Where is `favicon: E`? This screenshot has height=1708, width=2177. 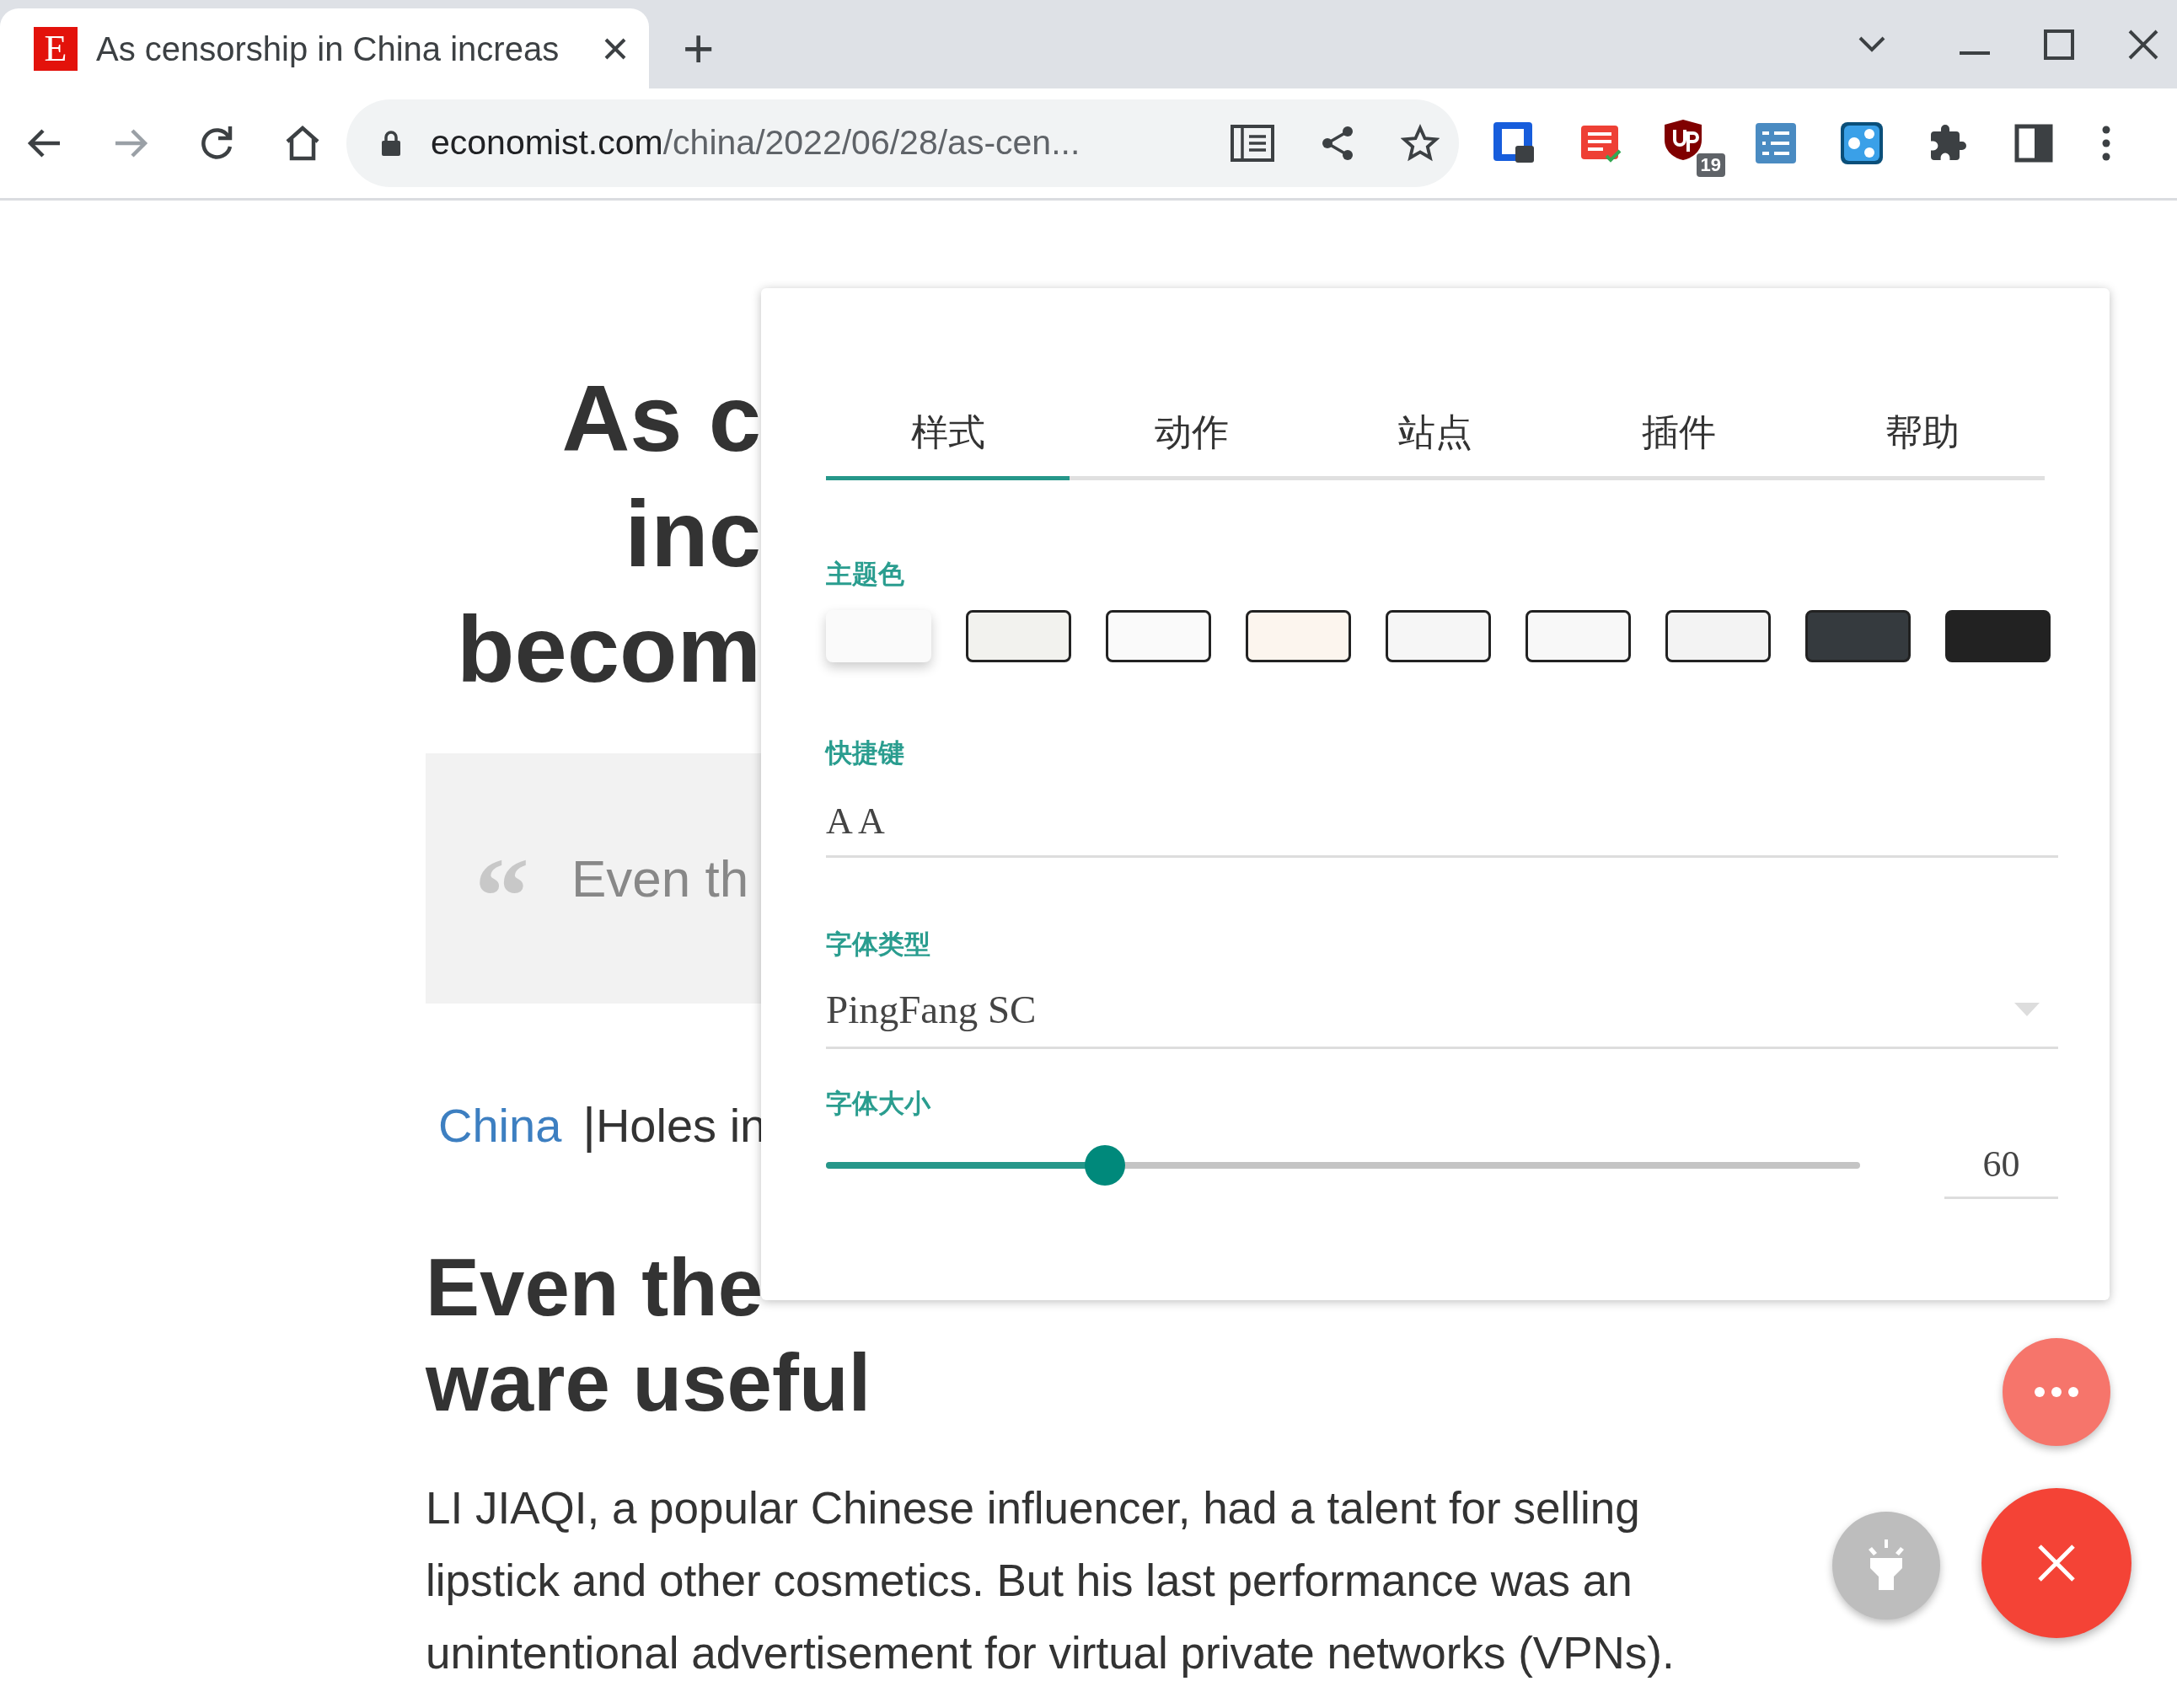 favicon: E is located at coordinates (56, 48).